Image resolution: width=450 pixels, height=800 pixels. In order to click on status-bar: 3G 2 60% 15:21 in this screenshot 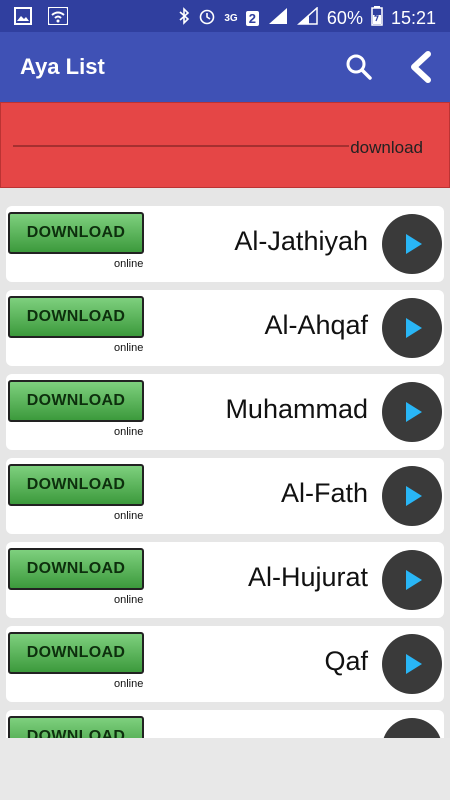, I will do `click(225, 16)`.